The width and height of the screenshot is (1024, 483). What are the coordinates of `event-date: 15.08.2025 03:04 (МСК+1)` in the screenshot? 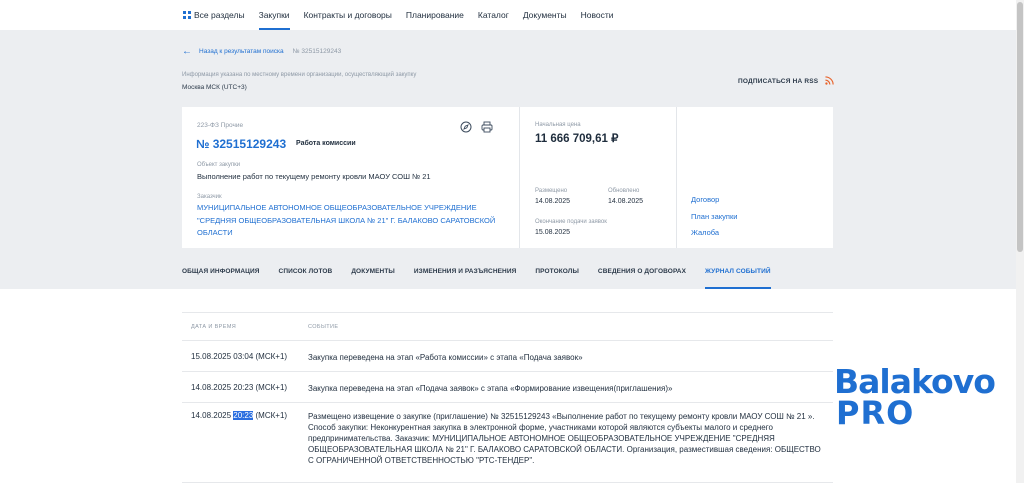 It's located at (239, 356).